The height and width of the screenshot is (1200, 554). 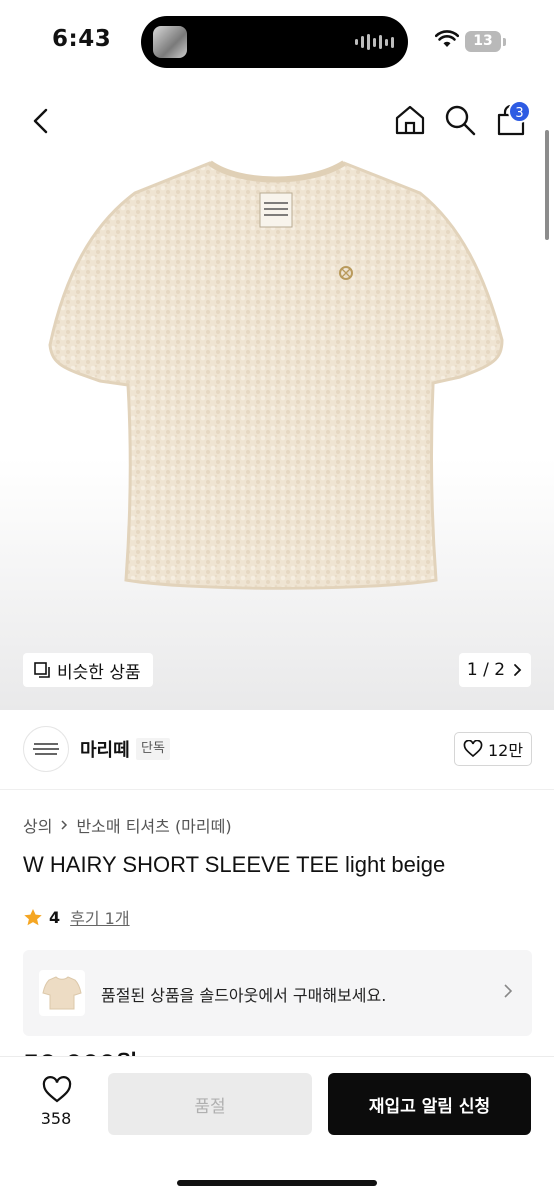 I want to click on brand-row: 마리떼 단독 12만, so click(x=277, y=750).